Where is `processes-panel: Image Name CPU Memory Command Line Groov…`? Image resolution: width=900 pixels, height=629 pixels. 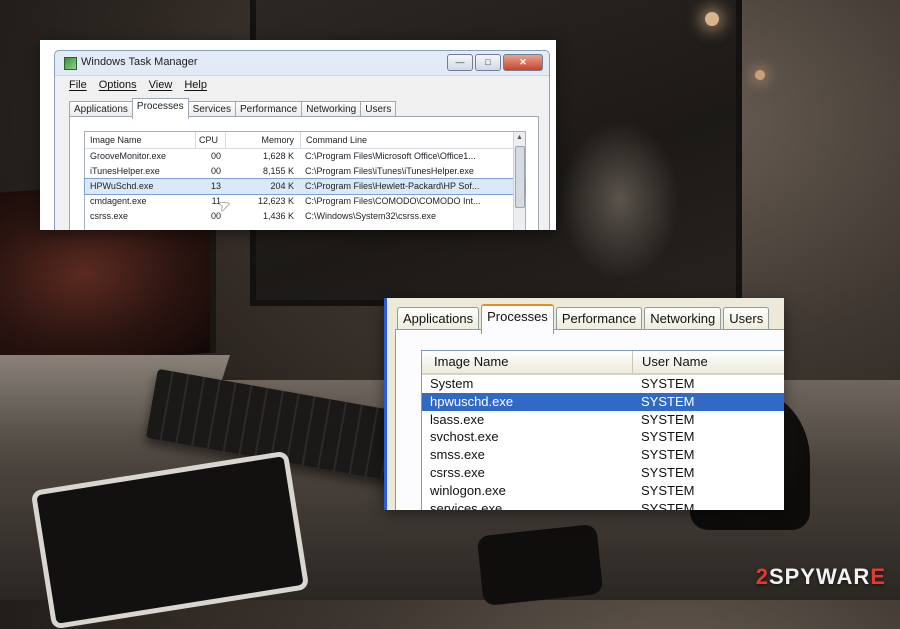 processes-panel: Image Name CPU Memory Command Line Groov… is located at coordinates (304, 173).